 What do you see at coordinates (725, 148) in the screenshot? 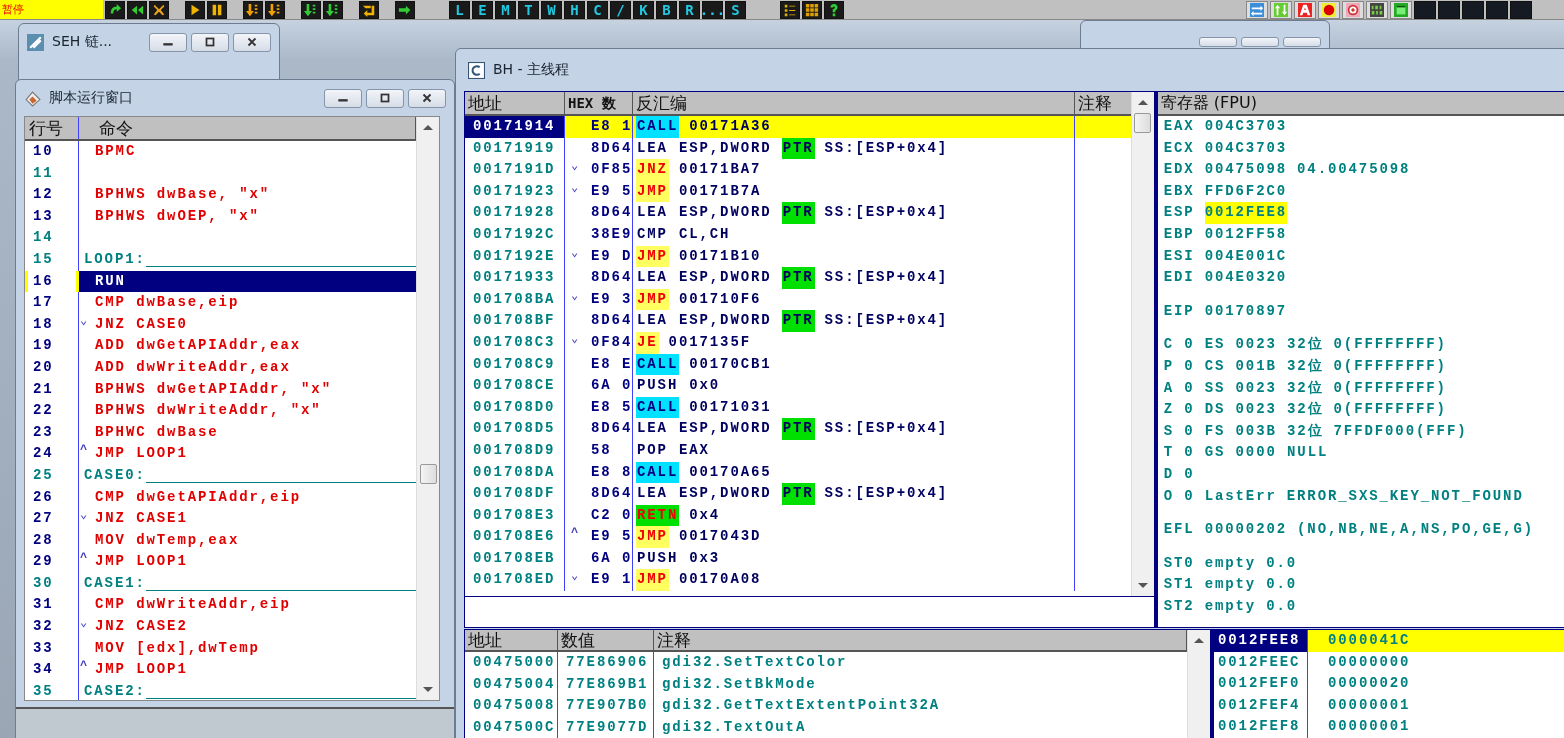
I see `operand: ESP,DWORD` at bounding box center [725, 148].